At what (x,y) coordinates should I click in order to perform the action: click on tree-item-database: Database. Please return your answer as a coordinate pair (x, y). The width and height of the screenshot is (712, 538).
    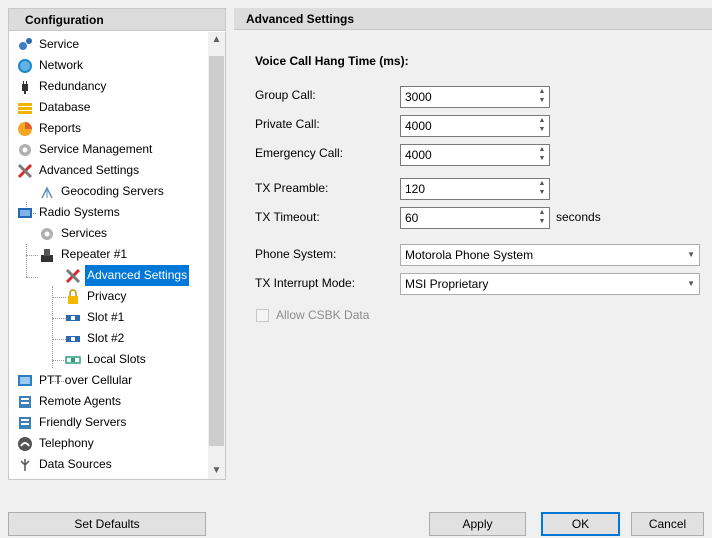
    Looking at the image, I should click on (54, 107).